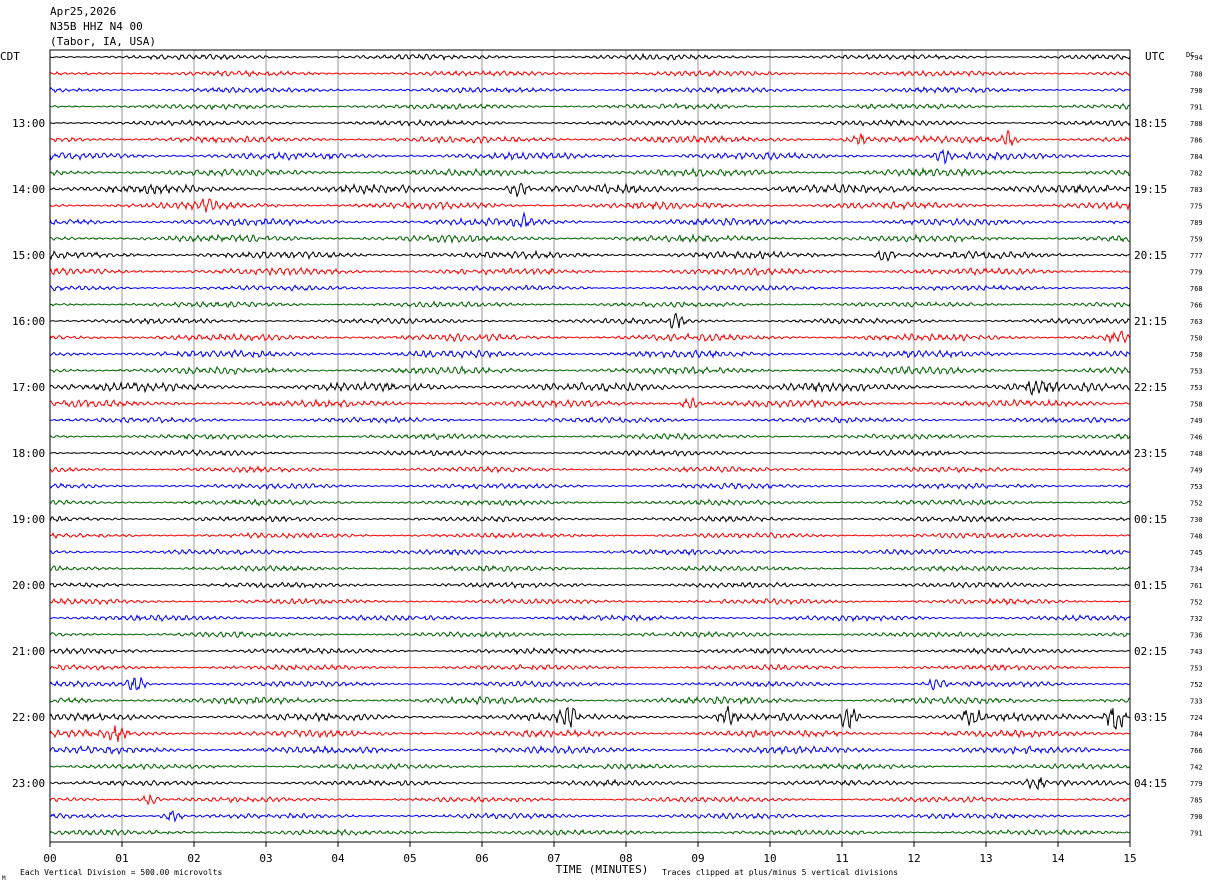  I want to click on header-station: N35B HHZ N4 00, so click(96, 26).